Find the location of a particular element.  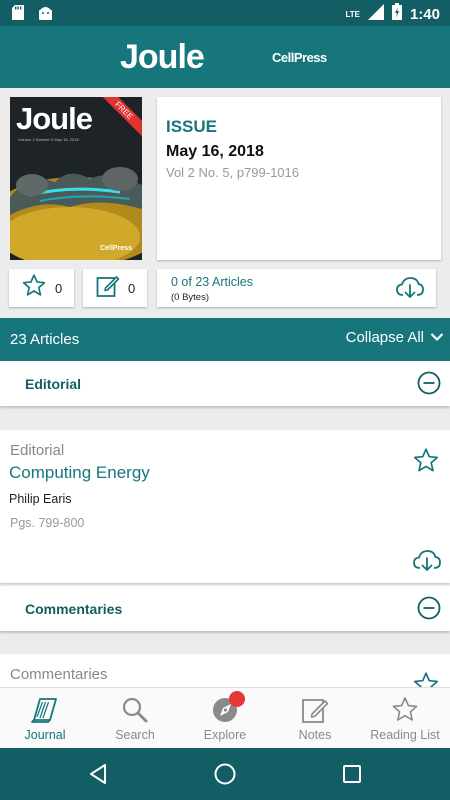

nav-explore: Explore is located at coordinates (225, 718).